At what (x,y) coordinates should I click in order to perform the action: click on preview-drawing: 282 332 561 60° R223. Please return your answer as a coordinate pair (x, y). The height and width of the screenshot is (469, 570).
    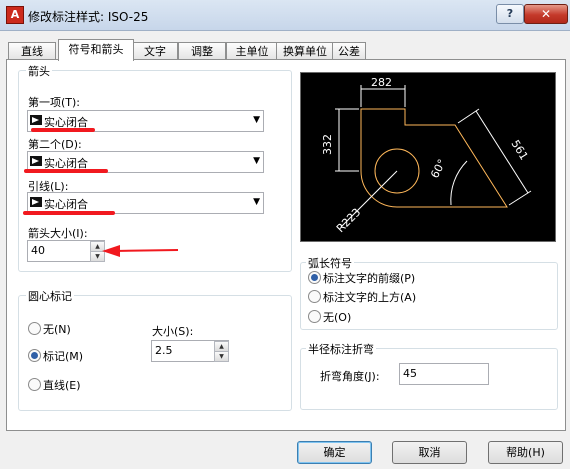
    Looking at the image, I should click on (426, 155).